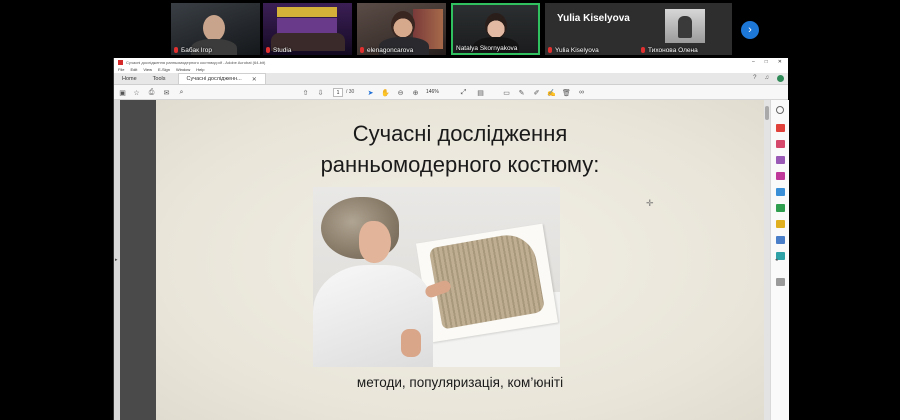 This screenshot has width=900, height=420. I want to click on participant-tile: Тихонова Олена, so click(685, 29).